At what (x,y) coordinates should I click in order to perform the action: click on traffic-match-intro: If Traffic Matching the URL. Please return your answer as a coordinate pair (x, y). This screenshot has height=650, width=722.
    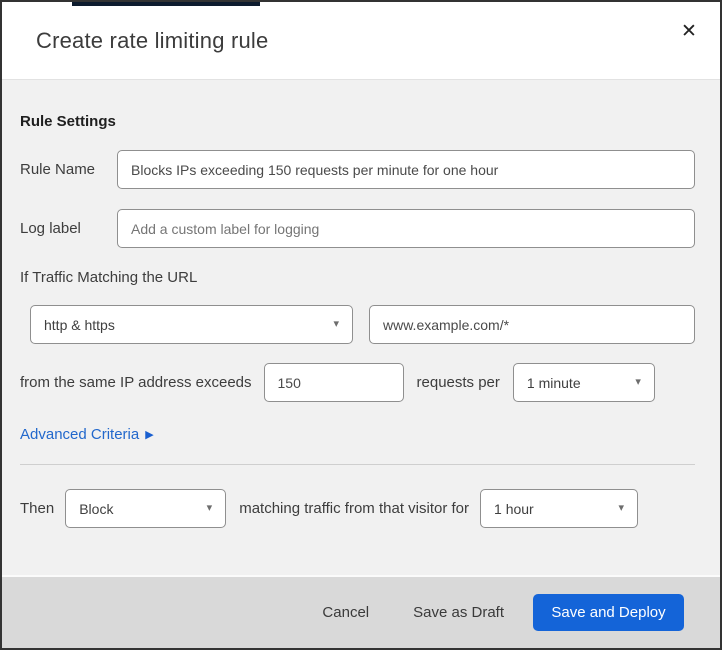
    Looking at the image, I should click on (109, 277).